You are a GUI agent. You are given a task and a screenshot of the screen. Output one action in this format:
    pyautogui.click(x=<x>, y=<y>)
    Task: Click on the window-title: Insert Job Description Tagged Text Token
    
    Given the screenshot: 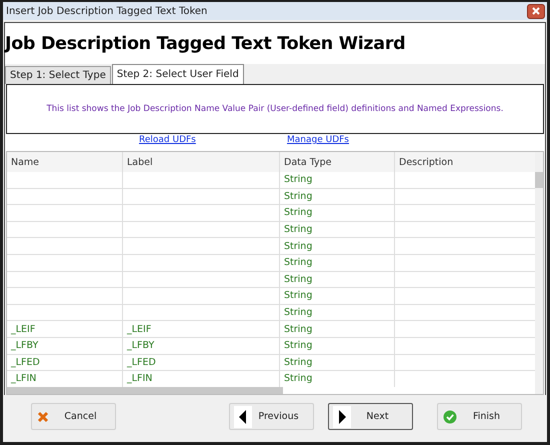 What is the action you would take?
    pyautogui.click(x=107, y=11)
    